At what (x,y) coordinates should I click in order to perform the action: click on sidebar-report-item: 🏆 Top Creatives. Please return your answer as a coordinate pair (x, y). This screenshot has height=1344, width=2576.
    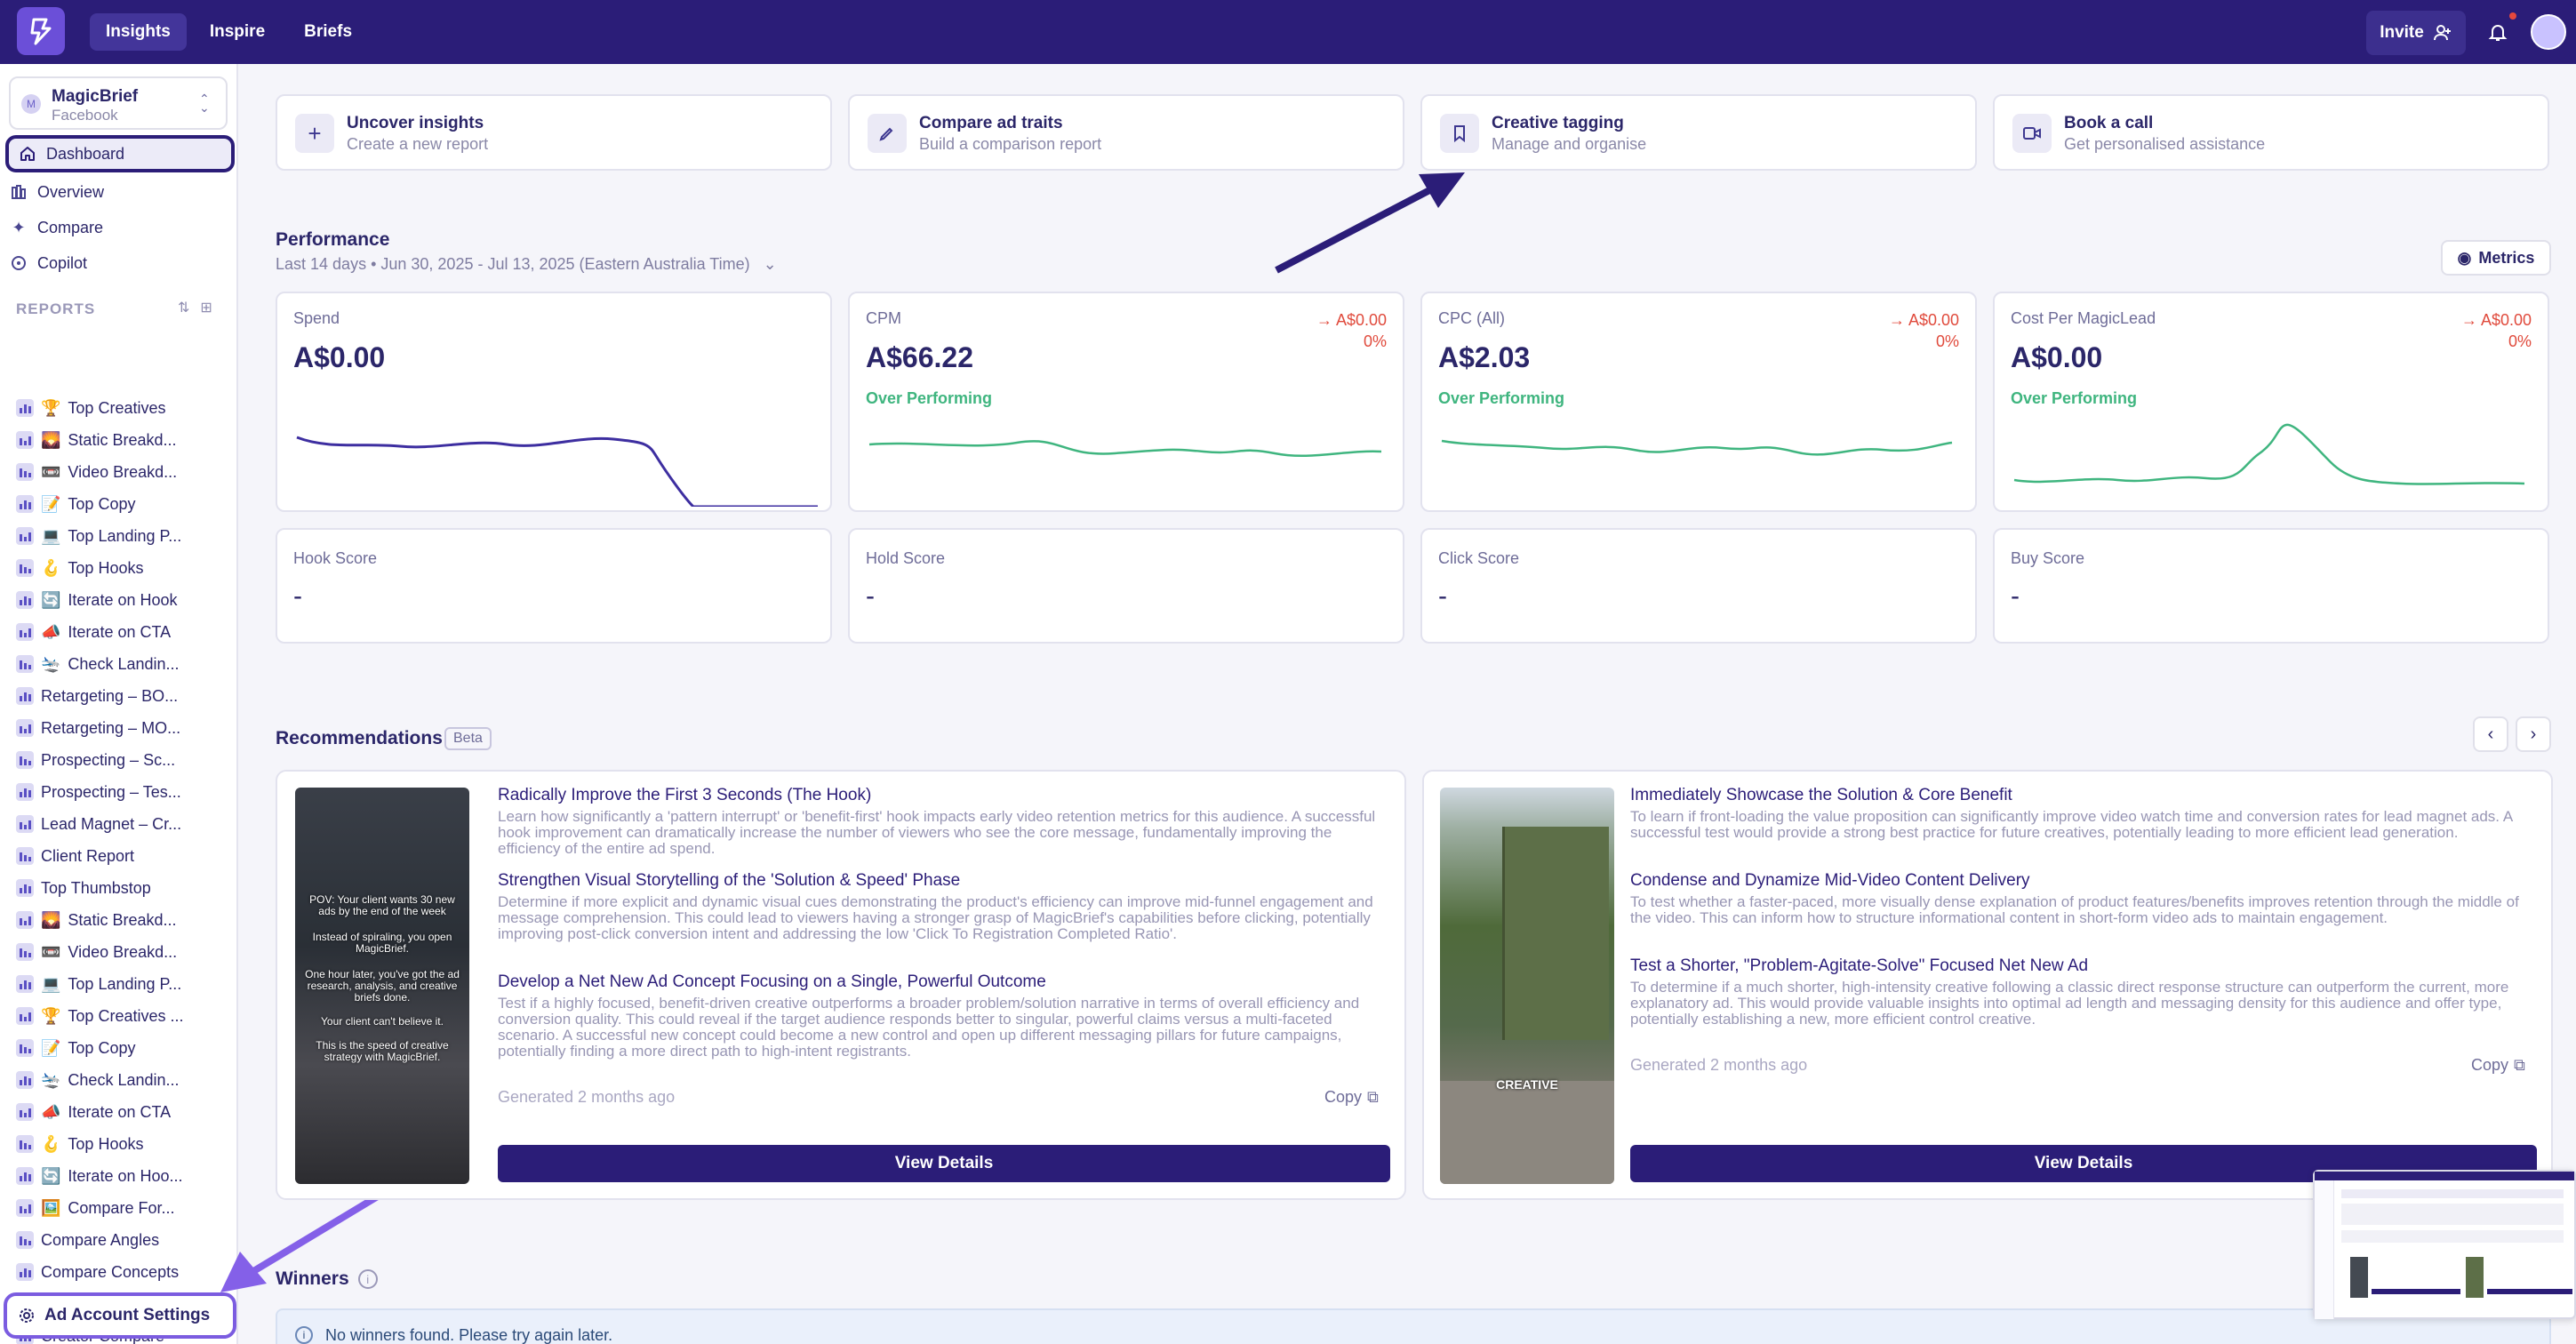
    Looking at the image, I should click on (90, 408).